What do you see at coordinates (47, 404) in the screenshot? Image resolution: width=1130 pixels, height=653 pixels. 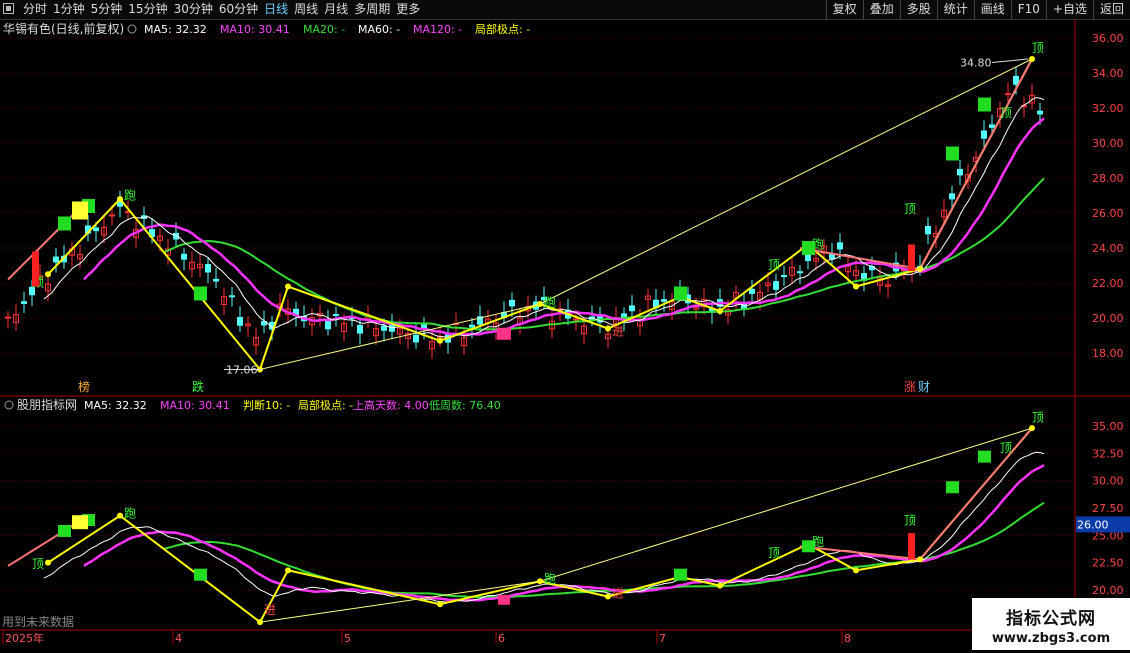 I see `sub-title: 股朋指标网` at bounding box center [47, 404].